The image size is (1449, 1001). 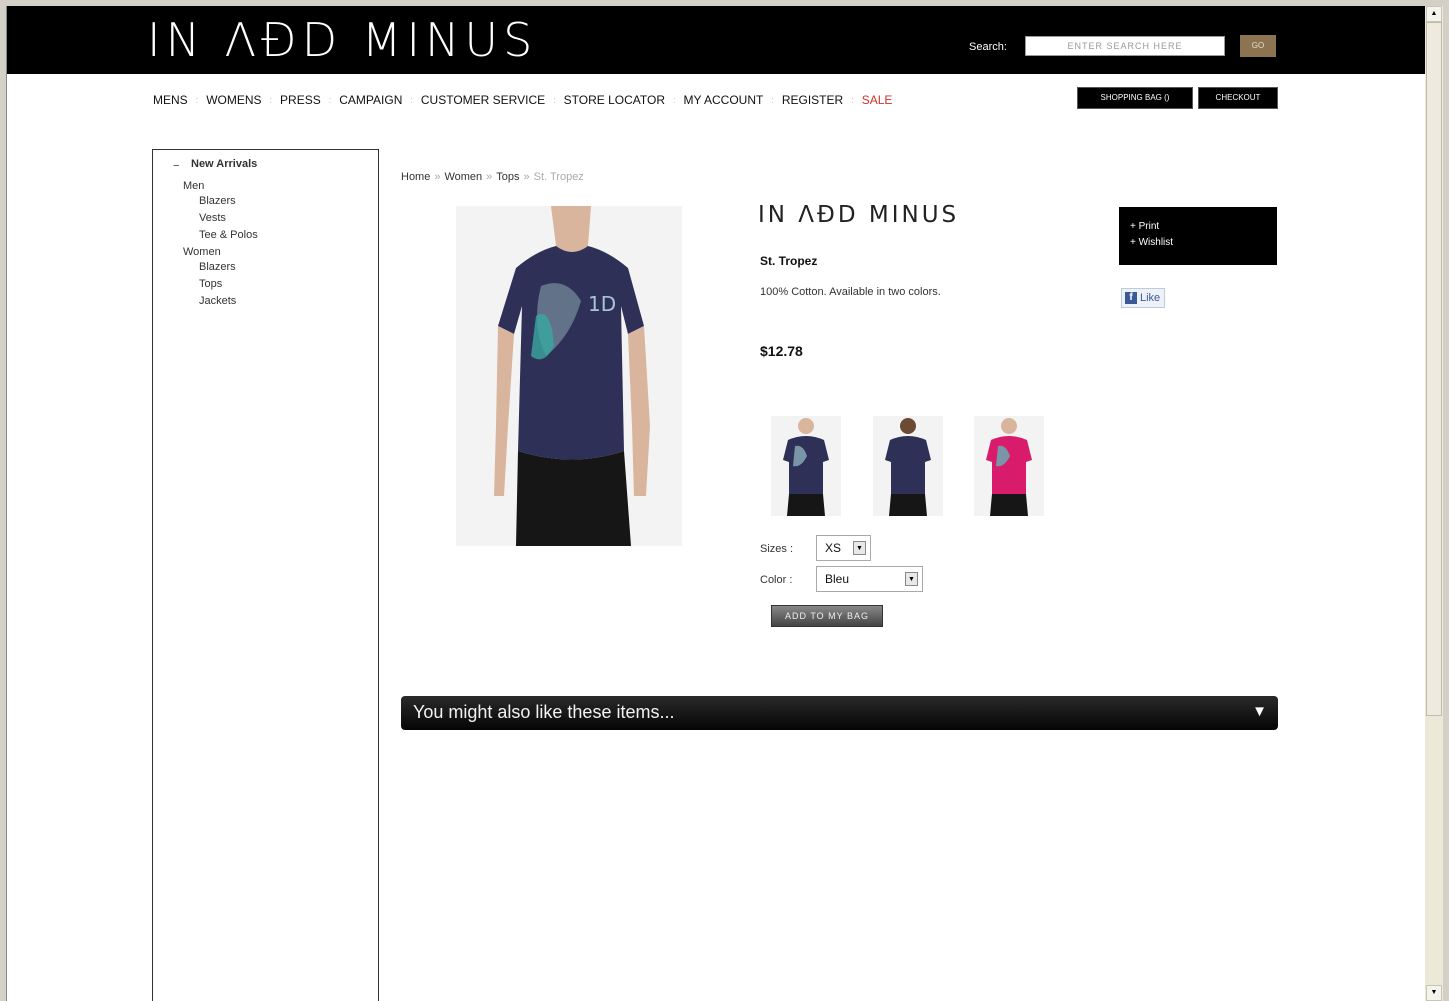 I want to click on sidebar-item-women-jackets: Jackets, so click(x=217, y=301).